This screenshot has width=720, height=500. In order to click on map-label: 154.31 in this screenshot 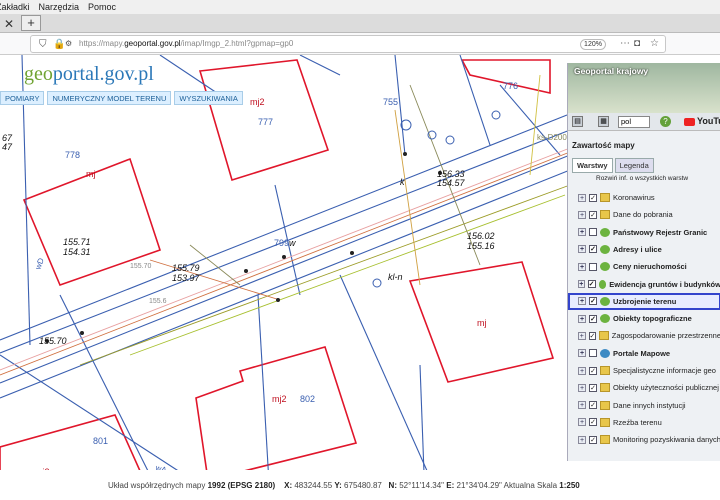, I will do `click(77, 252)`.